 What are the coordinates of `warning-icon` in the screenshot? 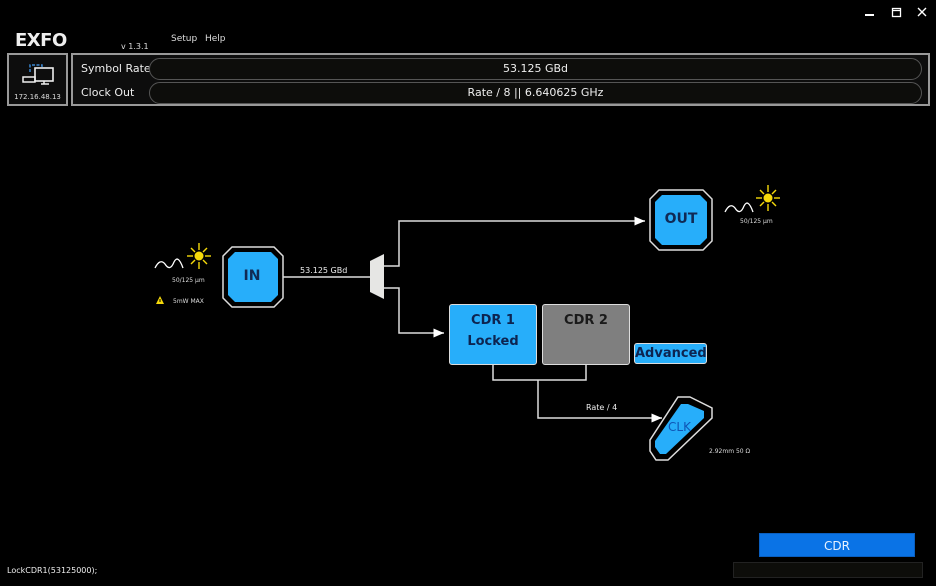 It's located at (160, 300).